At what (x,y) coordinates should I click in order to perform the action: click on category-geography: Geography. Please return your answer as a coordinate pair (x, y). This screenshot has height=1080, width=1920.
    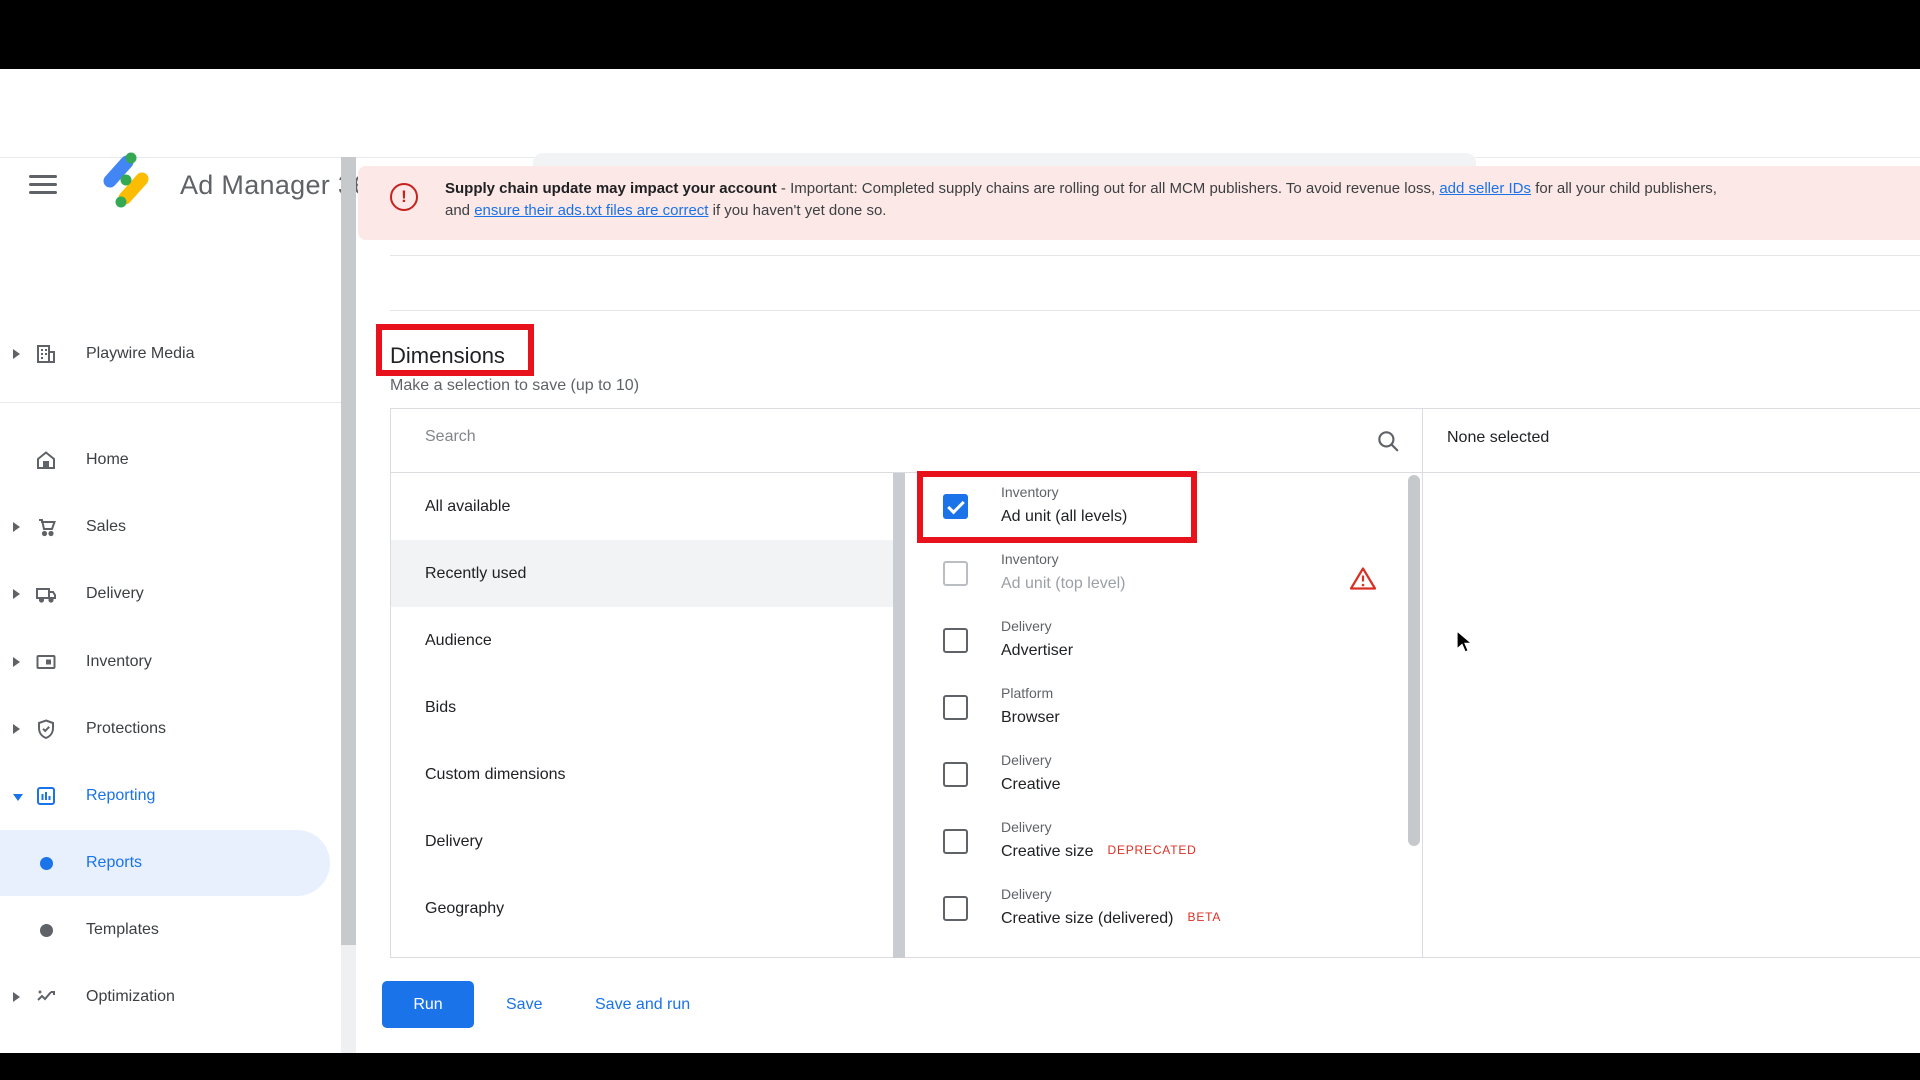
    Looking at the image, I should click on (642, 908).